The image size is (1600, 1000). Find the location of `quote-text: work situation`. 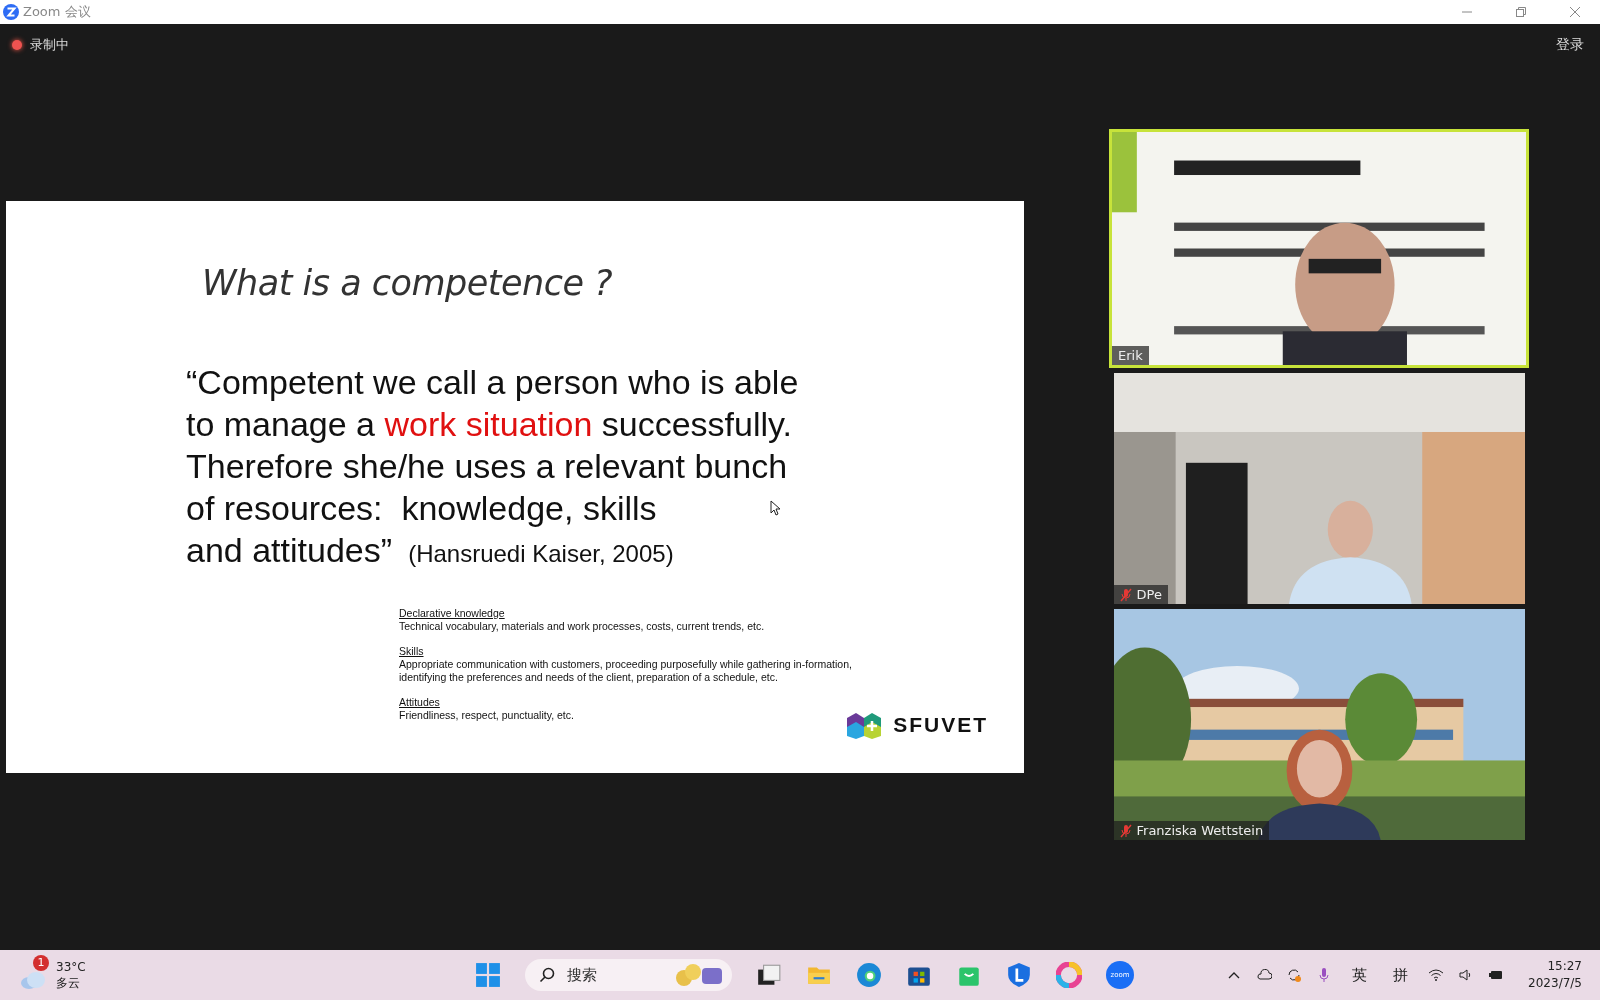

quote-text: work situation is located at coordinates (488, 424).